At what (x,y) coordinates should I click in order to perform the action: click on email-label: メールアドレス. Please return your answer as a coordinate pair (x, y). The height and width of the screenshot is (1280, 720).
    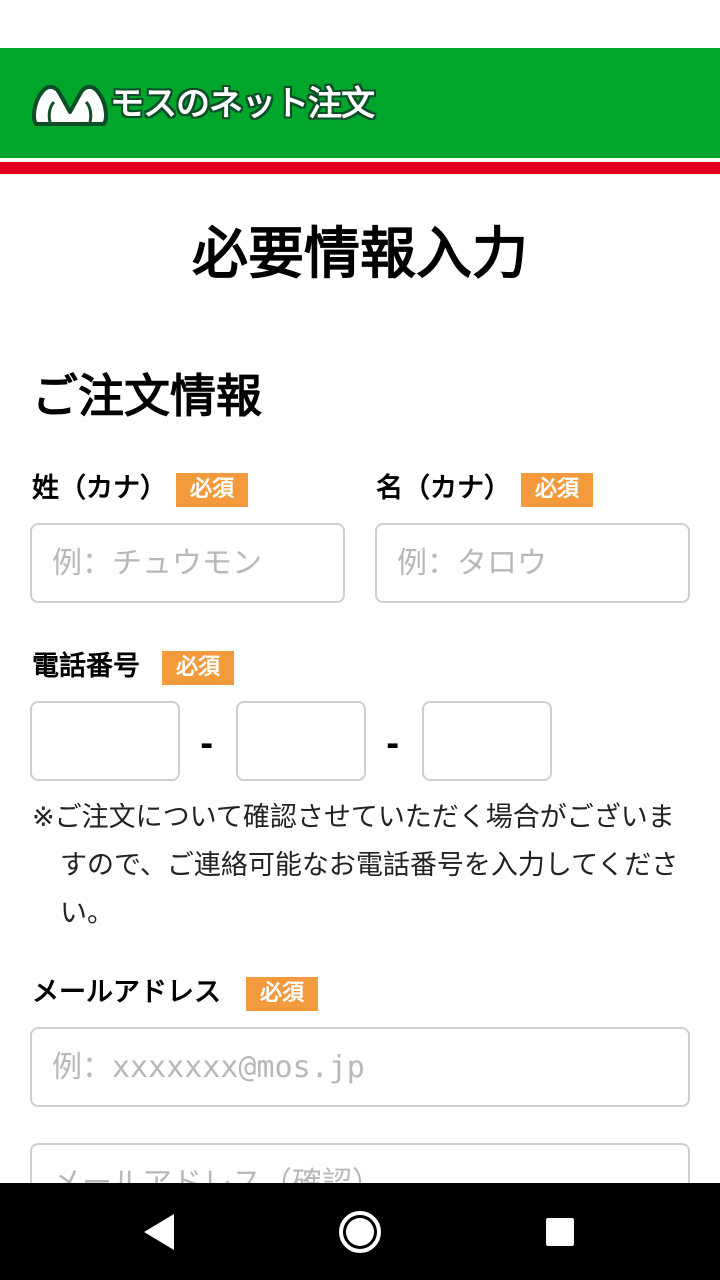
    Looking at the image, I should click on (126, 992).